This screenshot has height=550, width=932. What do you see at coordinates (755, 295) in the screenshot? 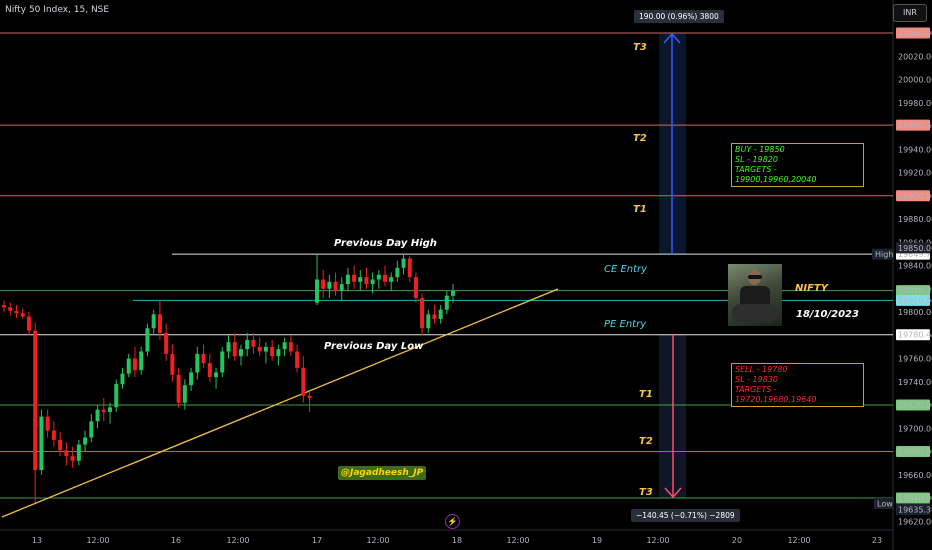
I see `author-photo` at bounding box center [755, 295].